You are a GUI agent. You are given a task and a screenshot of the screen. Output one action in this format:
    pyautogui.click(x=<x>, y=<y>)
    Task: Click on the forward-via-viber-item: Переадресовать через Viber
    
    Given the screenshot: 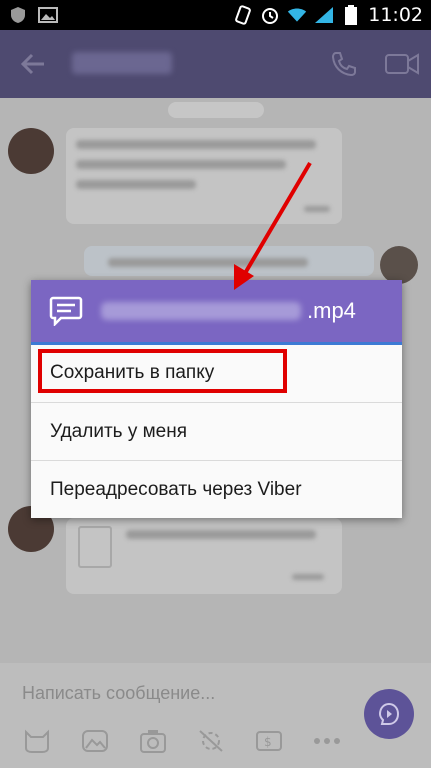 What is the action you would take?
    pyautogui.click(x=216, y=489)
    